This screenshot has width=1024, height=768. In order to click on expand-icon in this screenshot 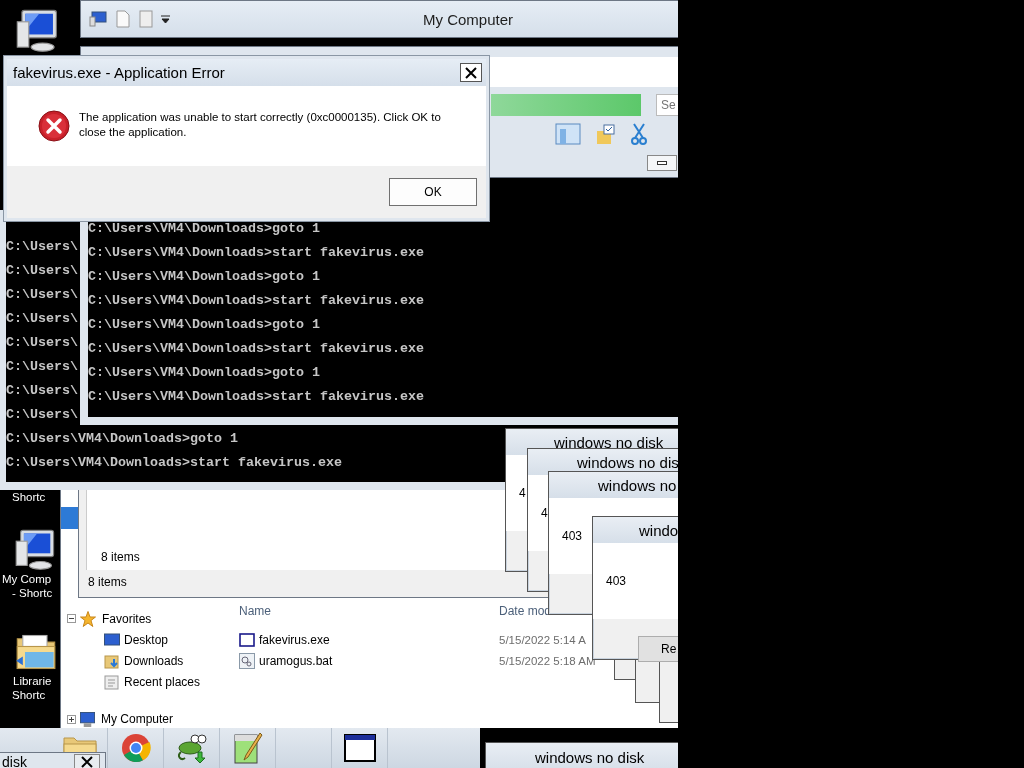, I will do `click(71, 719)`.